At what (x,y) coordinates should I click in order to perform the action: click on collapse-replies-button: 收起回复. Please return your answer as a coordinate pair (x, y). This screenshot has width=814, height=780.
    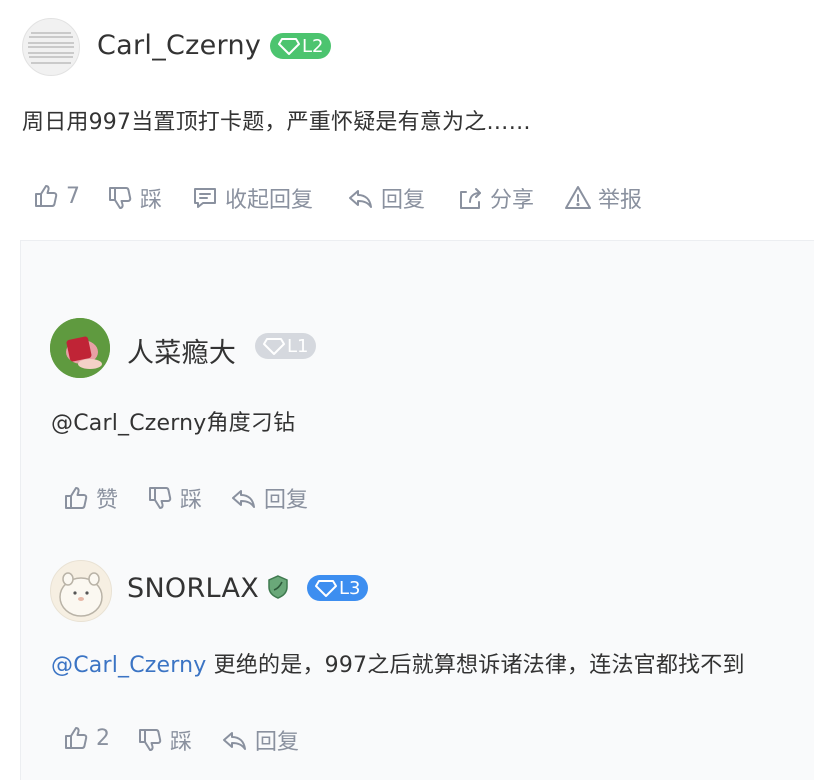
    Looking at the image, I should click on (252, 198).